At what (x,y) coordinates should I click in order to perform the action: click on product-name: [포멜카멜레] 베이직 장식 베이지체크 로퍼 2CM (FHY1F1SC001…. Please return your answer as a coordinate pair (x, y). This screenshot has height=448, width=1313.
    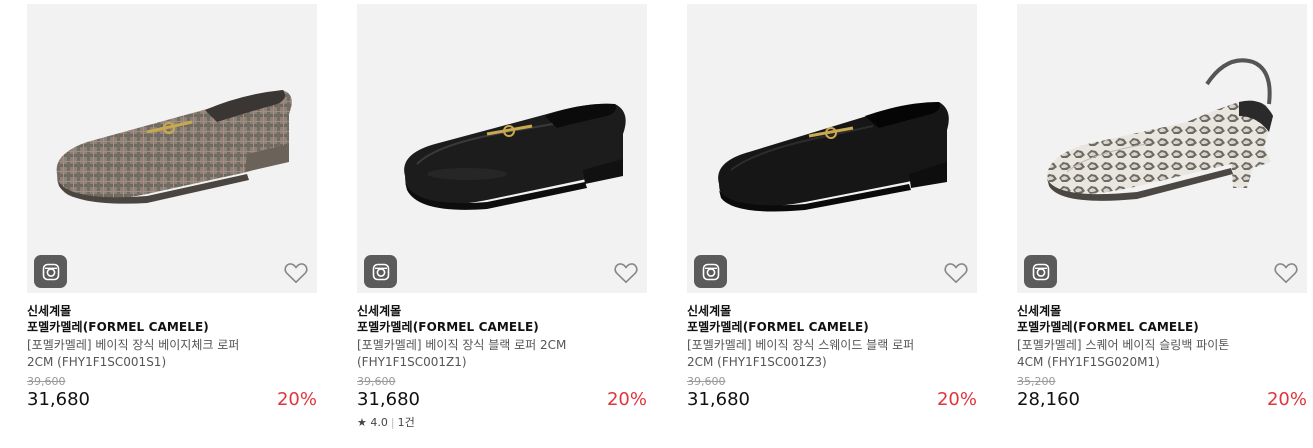
    Looking at the image, I should click on (162, 354).